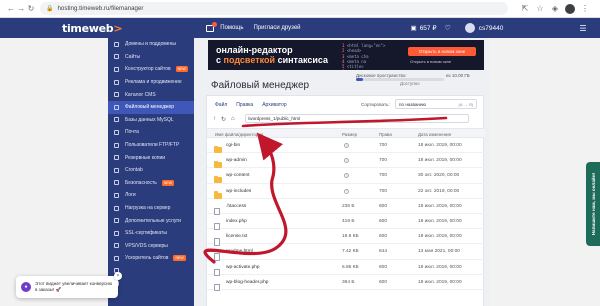  What do you see at coordinates (346, 222) in the screenshot?
I see `table-row: index.php 418 Б 600 18 июл. 2019, 00:00` at bounding box center [346, 222].